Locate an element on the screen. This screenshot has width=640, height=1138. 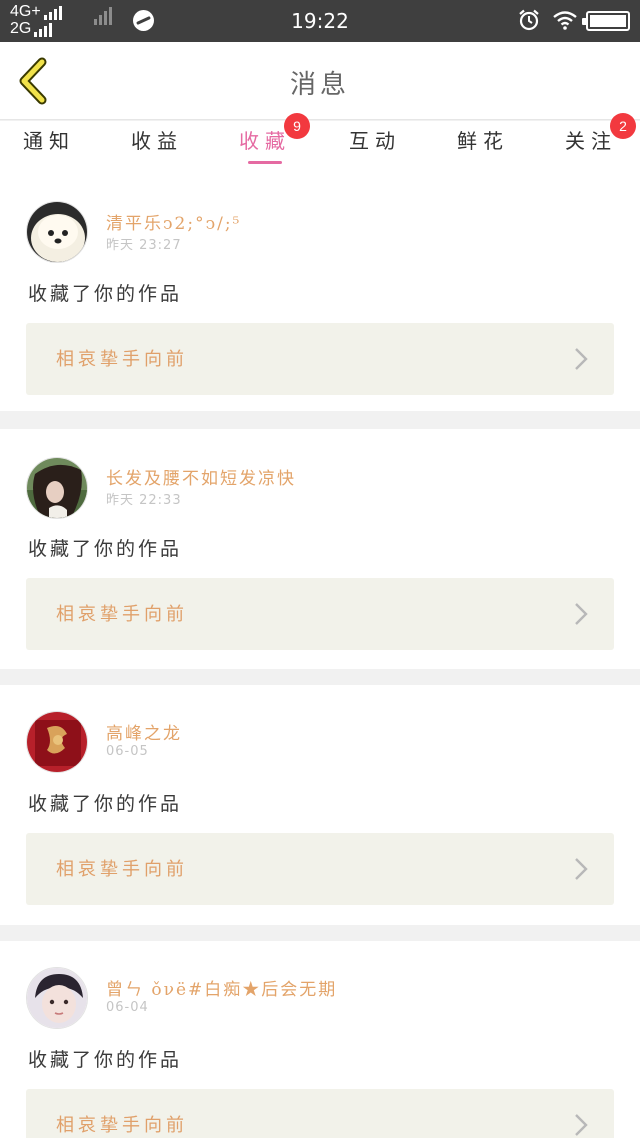
username: 长发及腰不如短发凉快 is located at coordinates (201, 476).